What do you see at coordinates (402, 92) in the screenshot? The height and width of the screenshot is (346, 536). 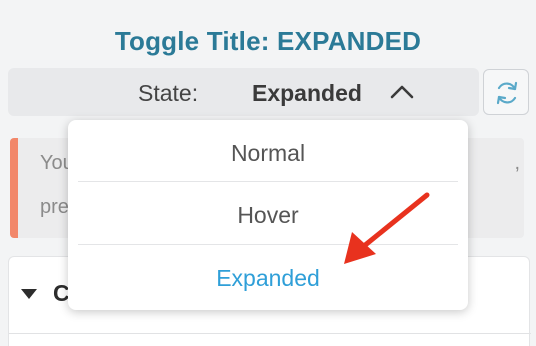 I see `chevron-up-icon` at bounding box center [402, 92].